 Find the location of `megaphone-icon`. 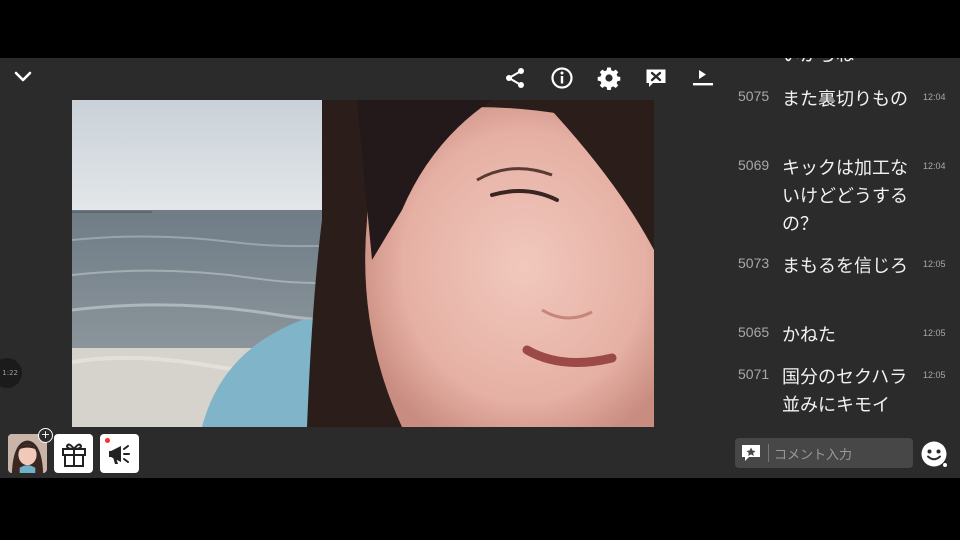

megaphone-icon is located at coordinates (119, 454).